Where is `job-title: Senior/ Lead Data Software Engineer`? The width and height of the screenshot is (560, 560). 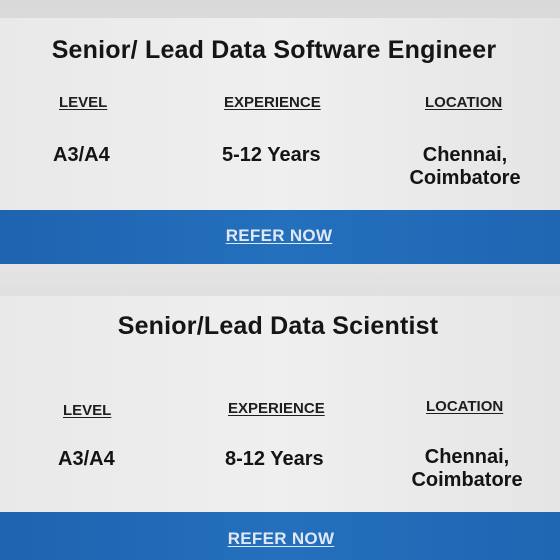
job-title: Senior/ Lead Data Software Engineer is located at coordinates (274, 50).